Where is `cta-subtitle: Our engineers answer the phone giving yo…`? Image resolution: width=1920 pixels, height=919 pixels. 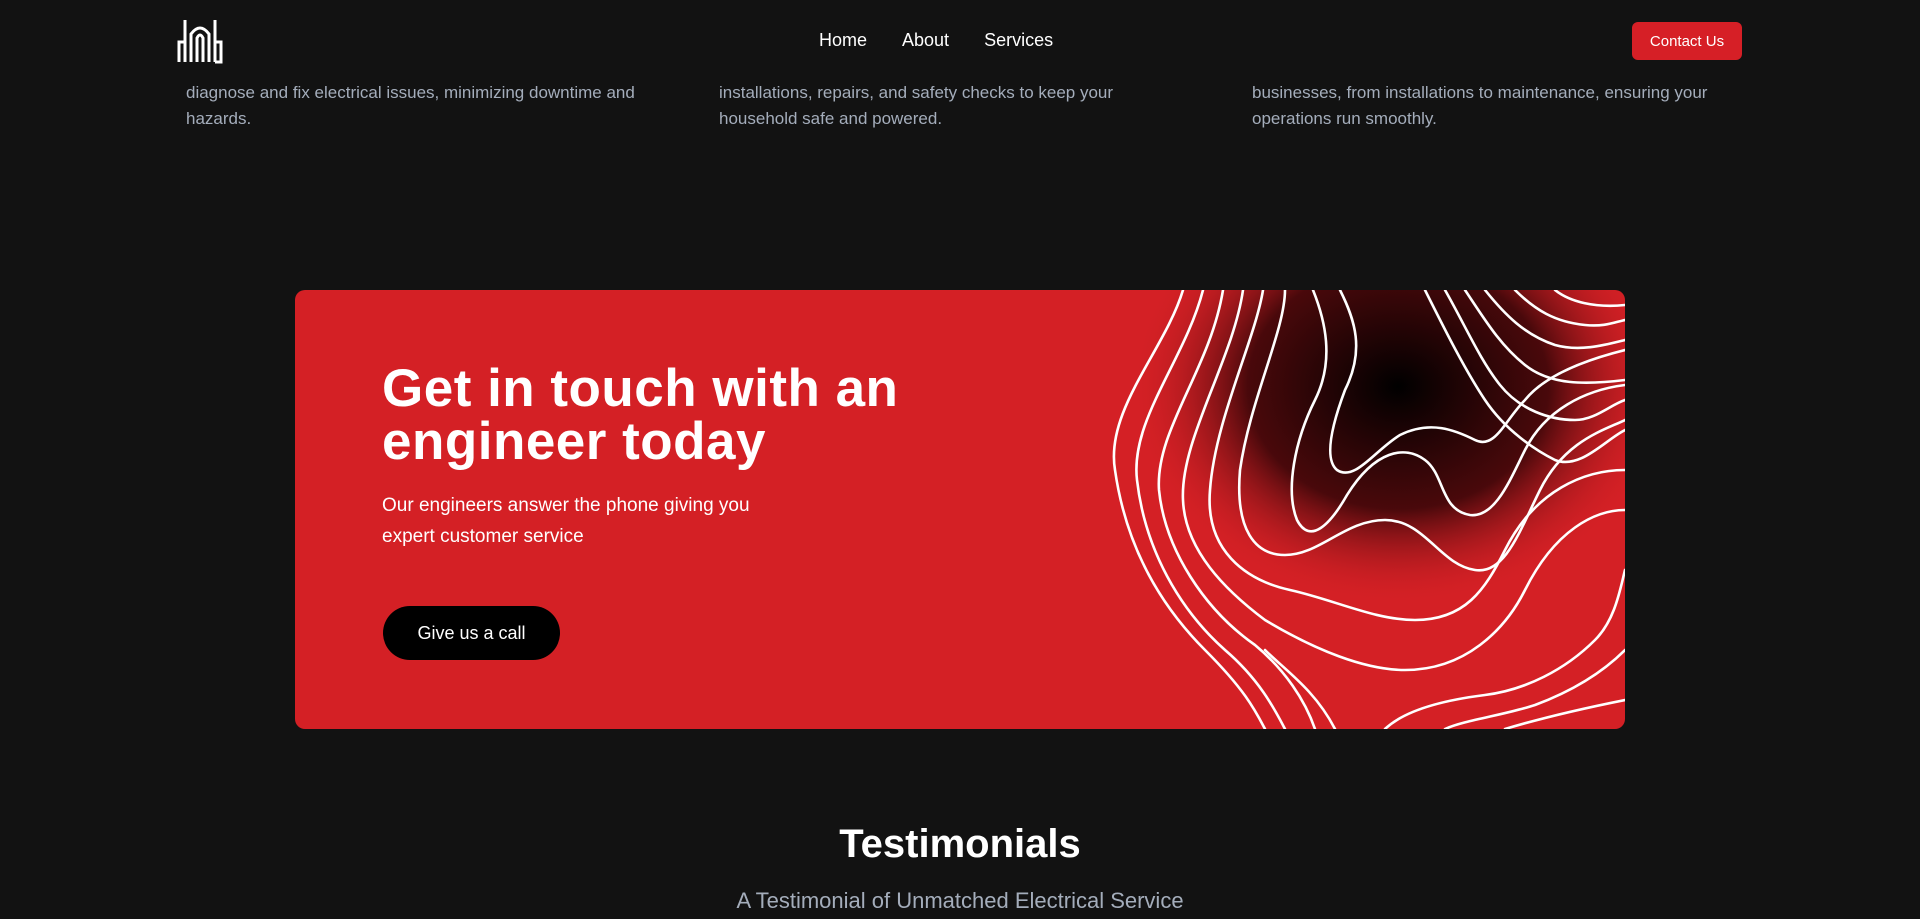 cta-subtitle: Our engineers answer the phone giving yo… is located at coordinates (592, 521).